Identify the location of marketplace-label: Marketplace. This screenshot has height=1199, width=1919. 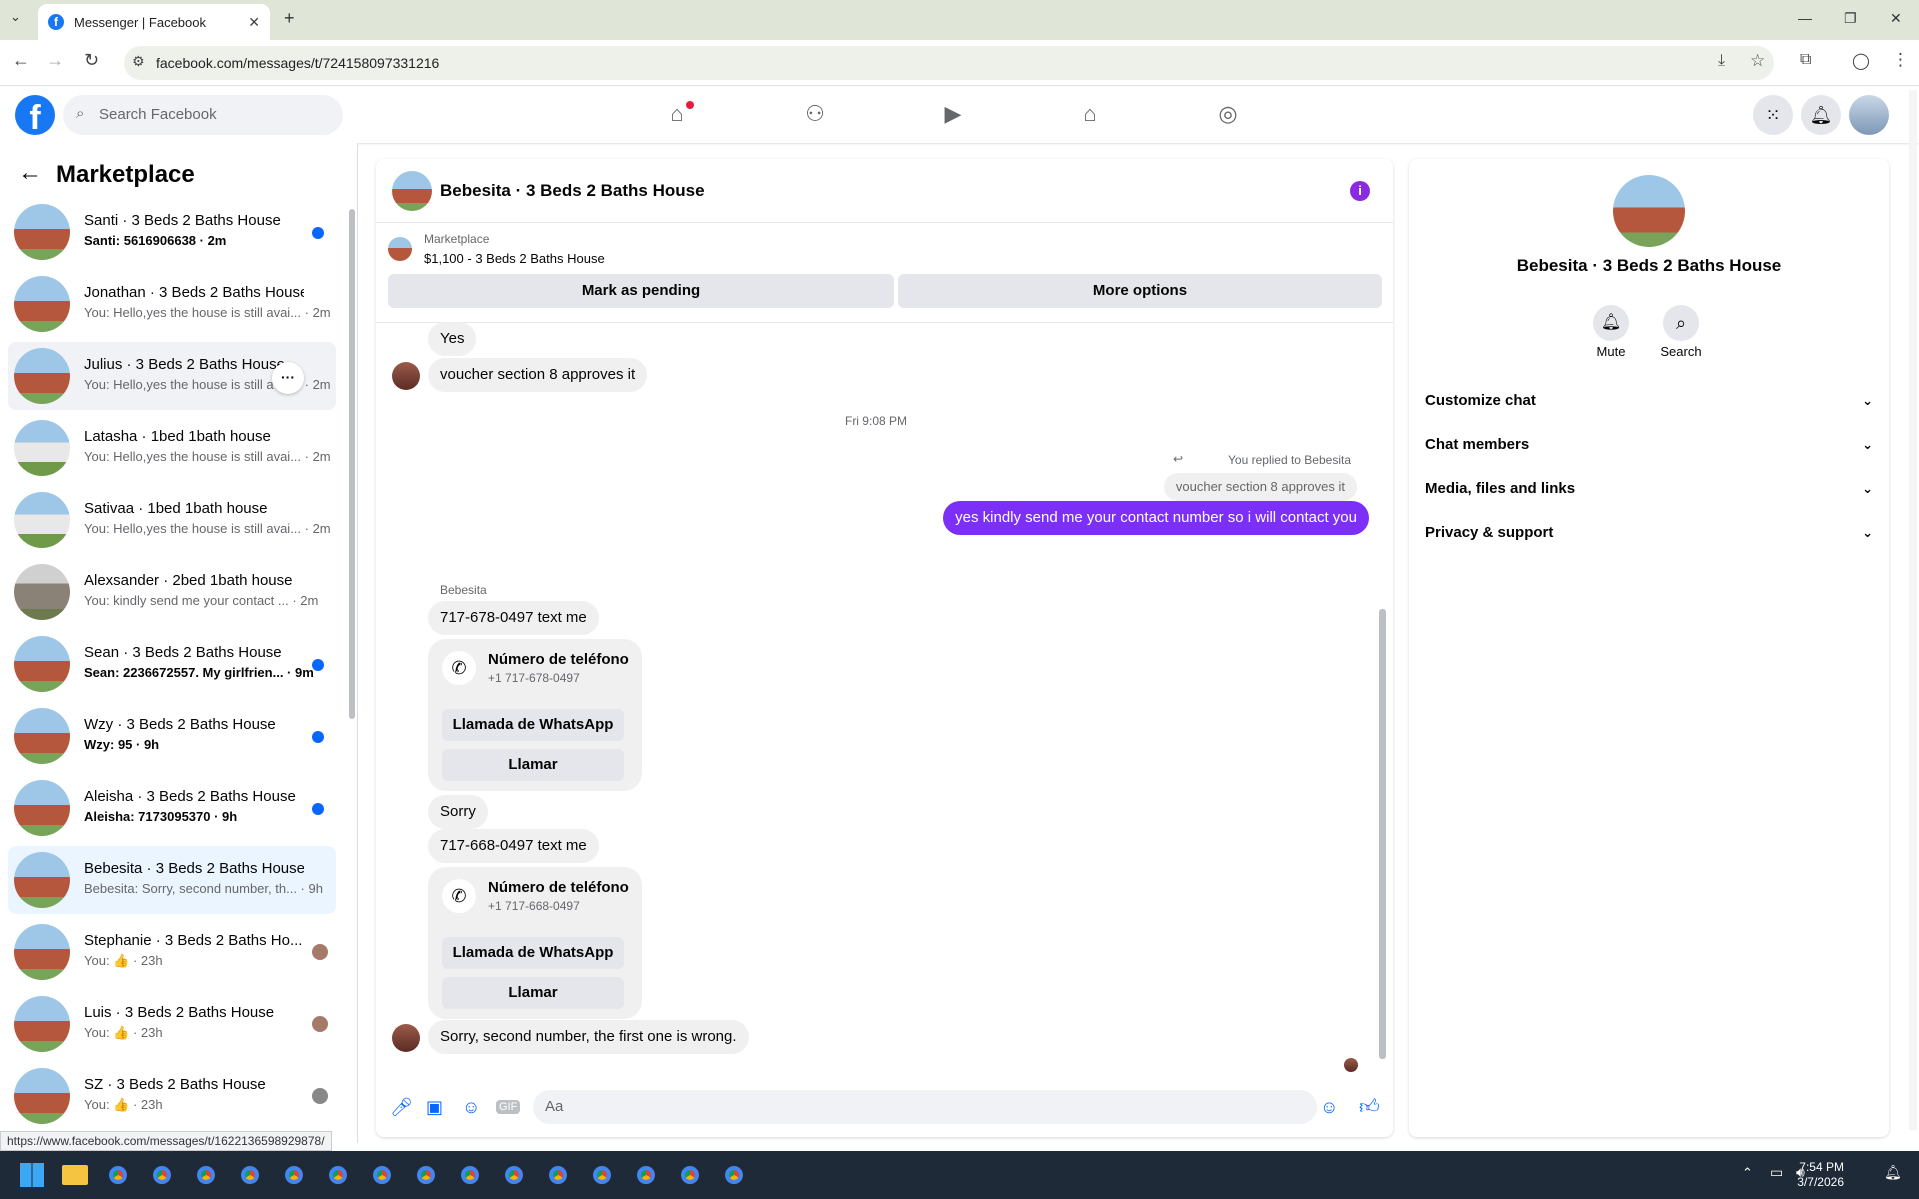
(457, 239).